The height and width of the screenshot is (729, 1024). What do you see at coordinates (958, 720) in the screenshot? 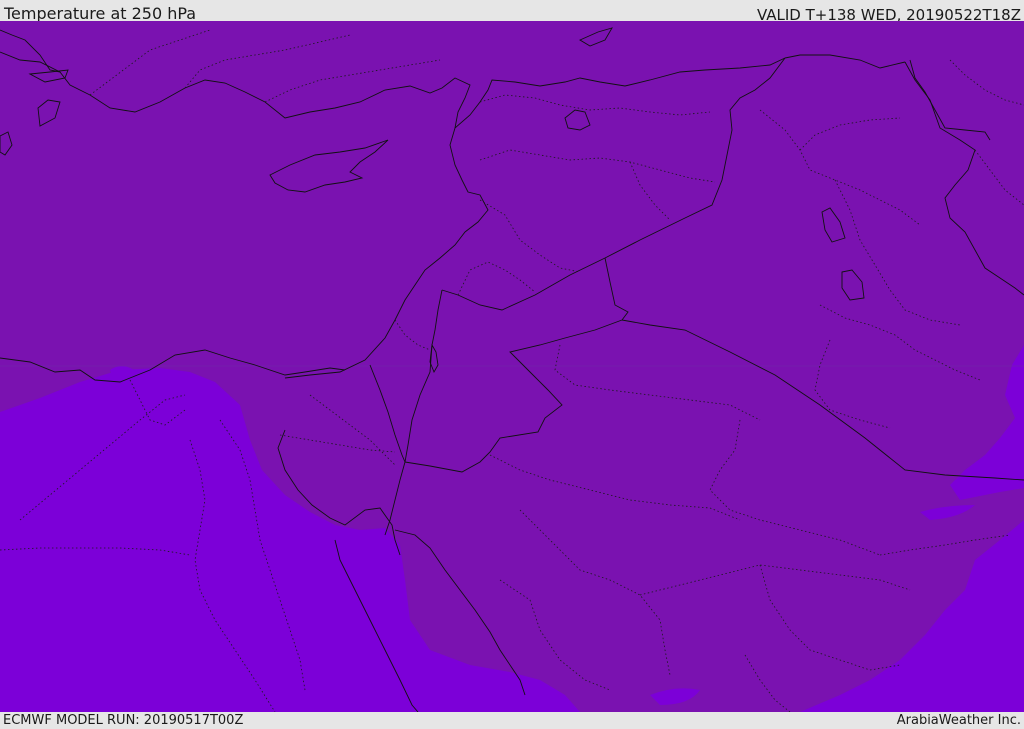
I see `credit-label: ArabiaWeather Inc.` at bounding box center [958, 720].